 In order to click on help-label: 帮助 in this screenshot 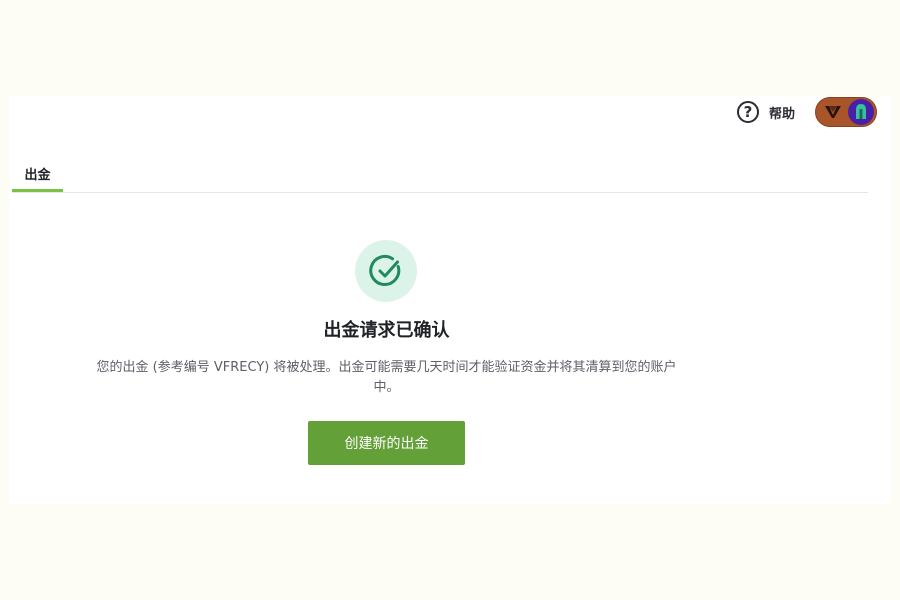, I will do `click(781, 114)`.